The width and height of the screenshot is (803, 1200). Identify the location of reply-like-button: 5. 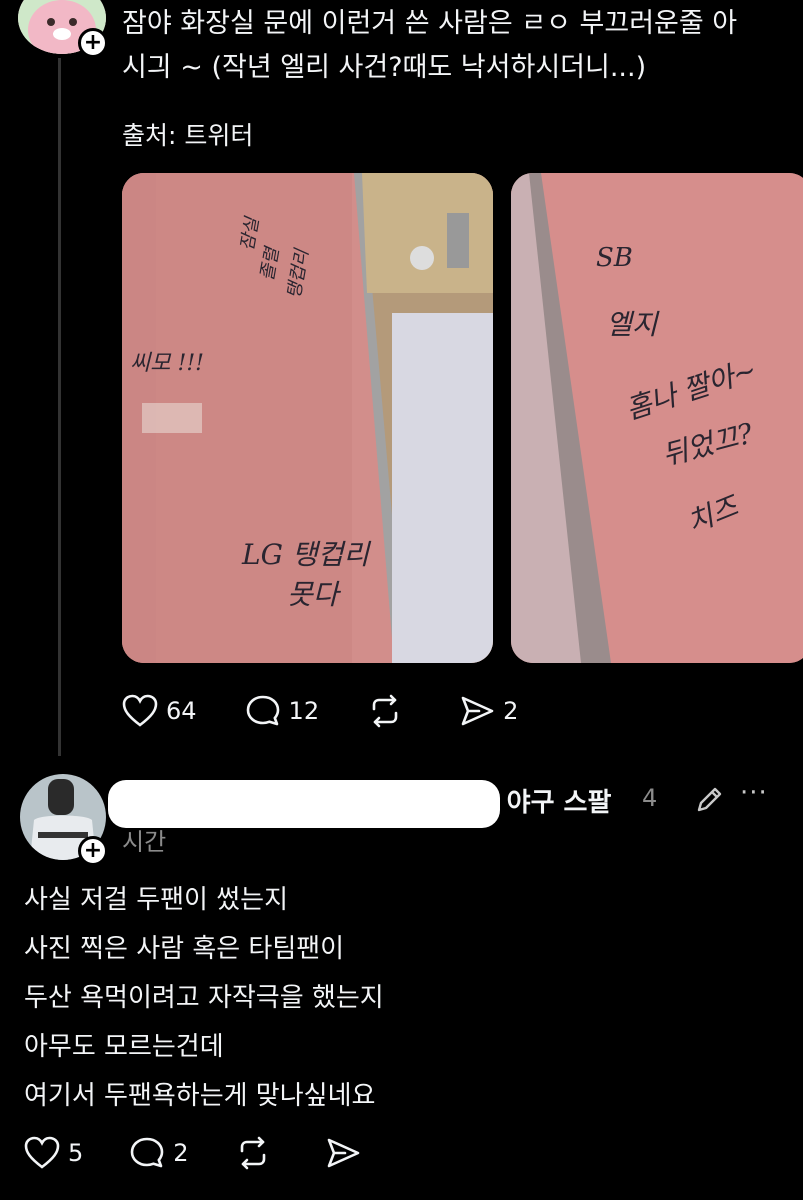
(53, 1153).